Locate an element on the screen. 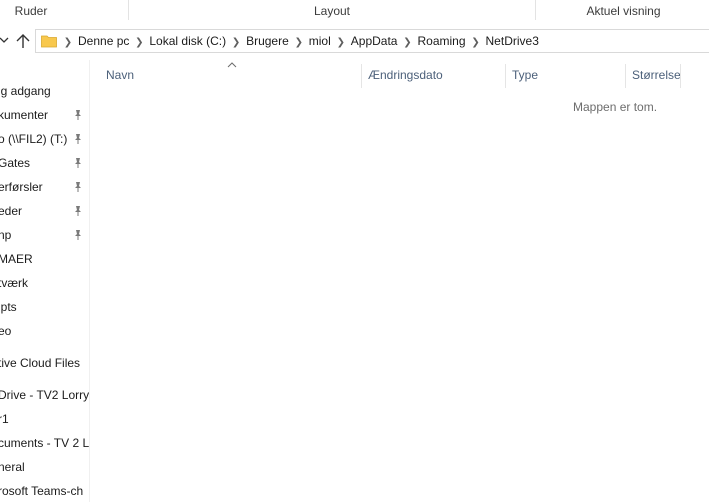 This screenshot has height=502, width=709. column-divider is located at coordinates (680, 76).